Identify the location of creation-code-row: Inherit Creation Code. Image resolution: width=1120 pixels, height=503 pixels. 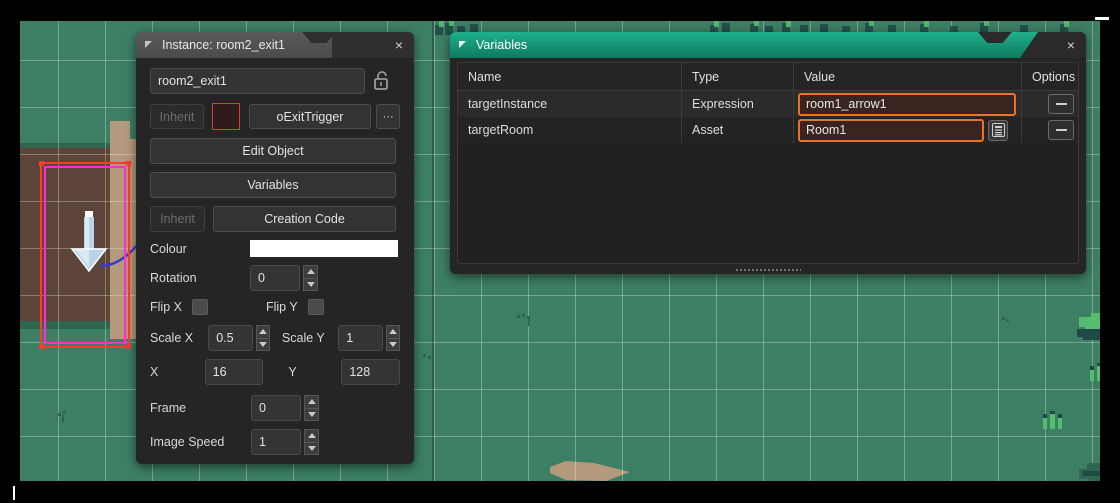
(275, 219).